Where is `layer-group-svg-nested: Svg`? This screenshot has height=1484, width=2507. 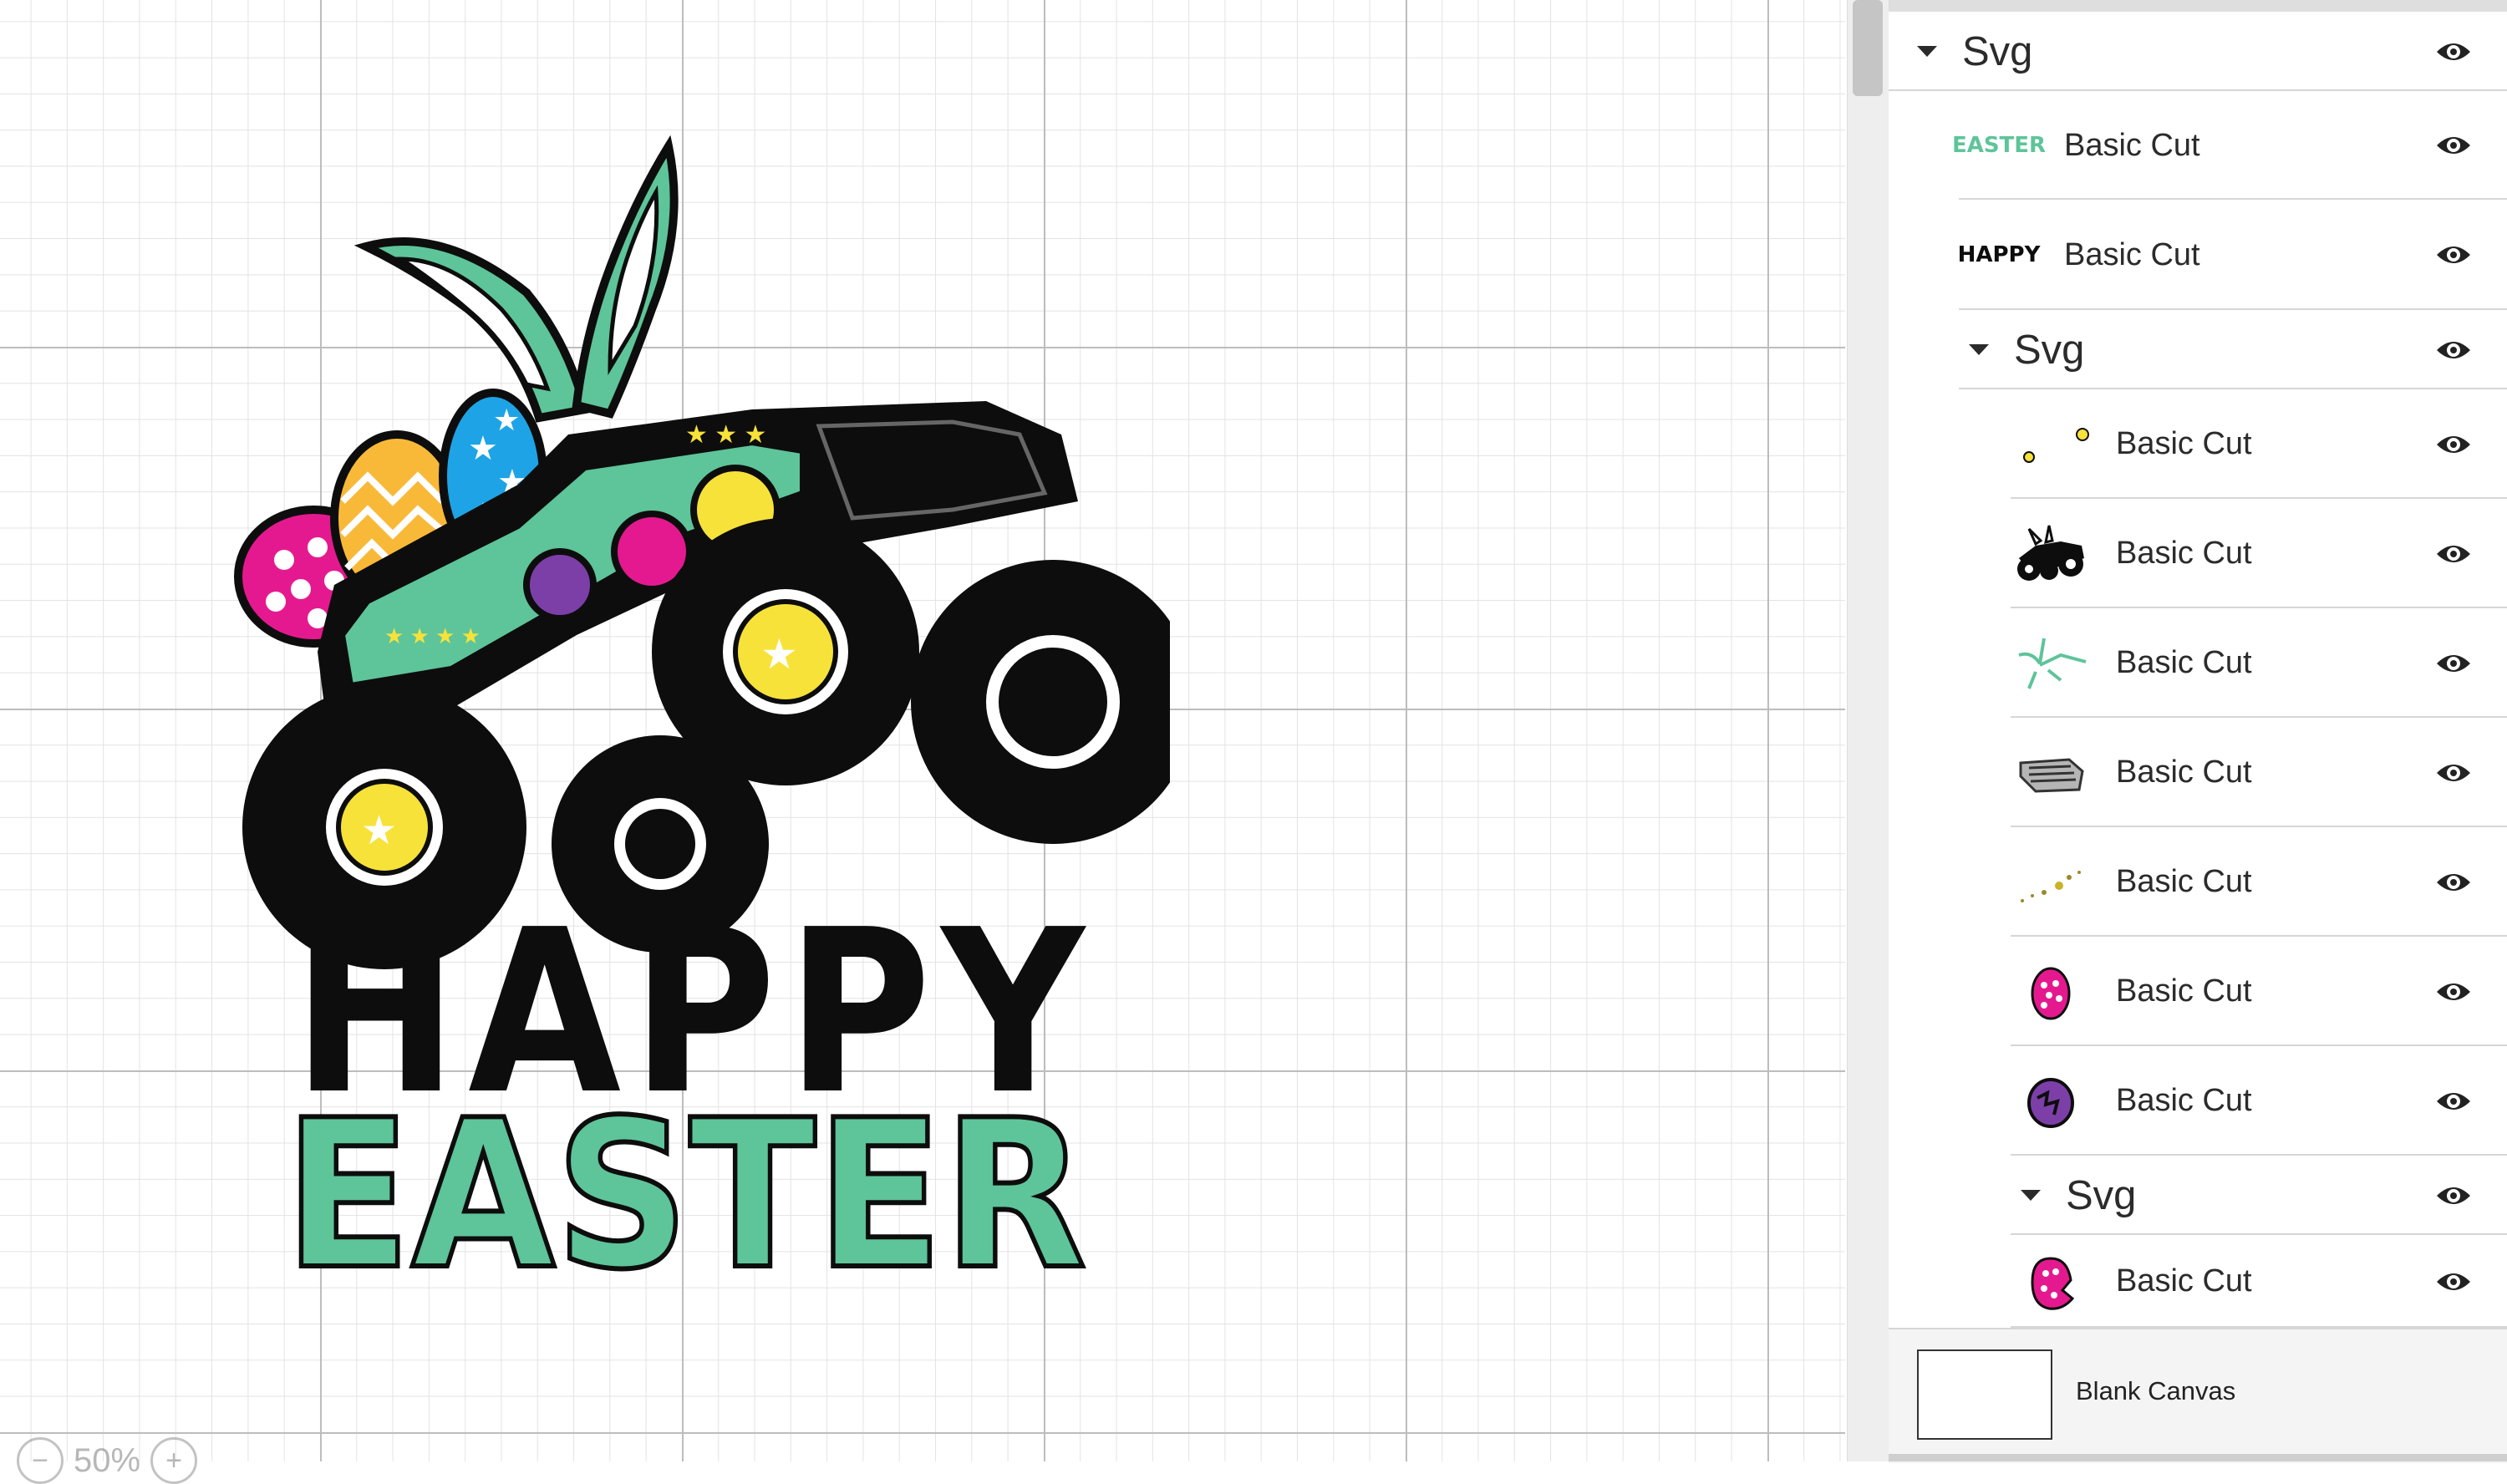 layer-group-svg-nested: Svg is located at coordinates (2233, 349).